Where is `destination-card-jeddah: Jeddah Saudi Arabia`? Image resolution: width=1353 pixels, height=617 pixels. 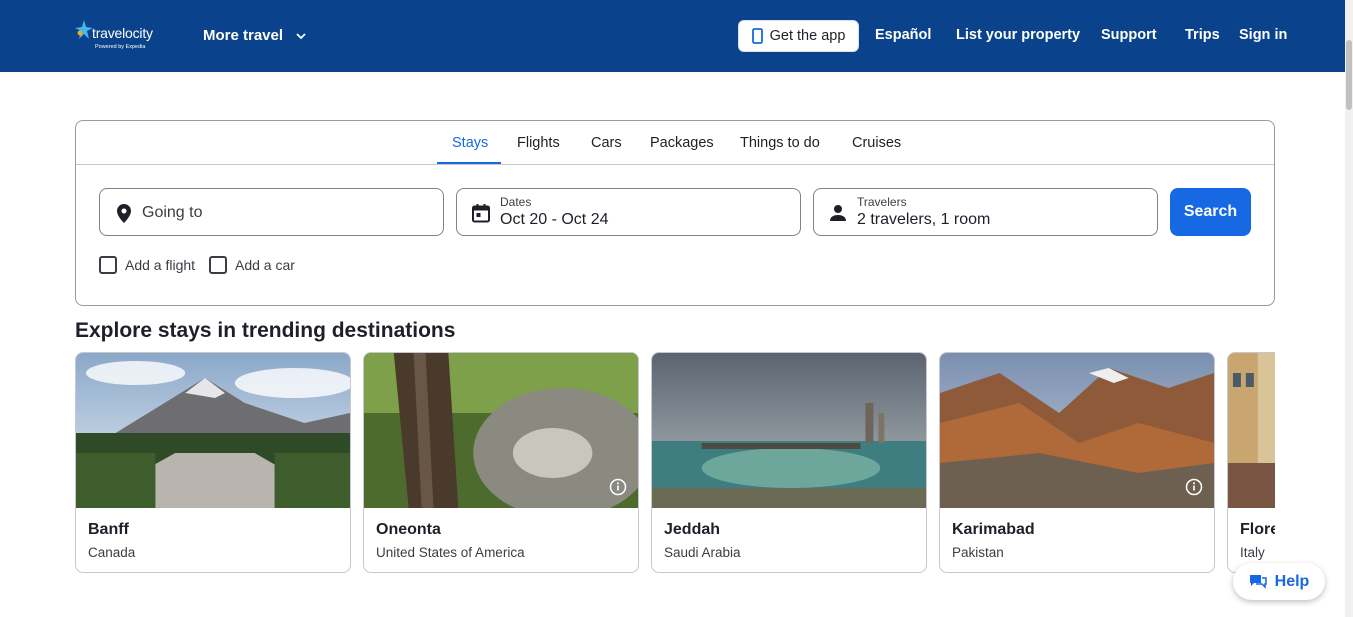
destination-card-jeddah: Jeddah Saudi Arabia is located at coordinates (789, 462).